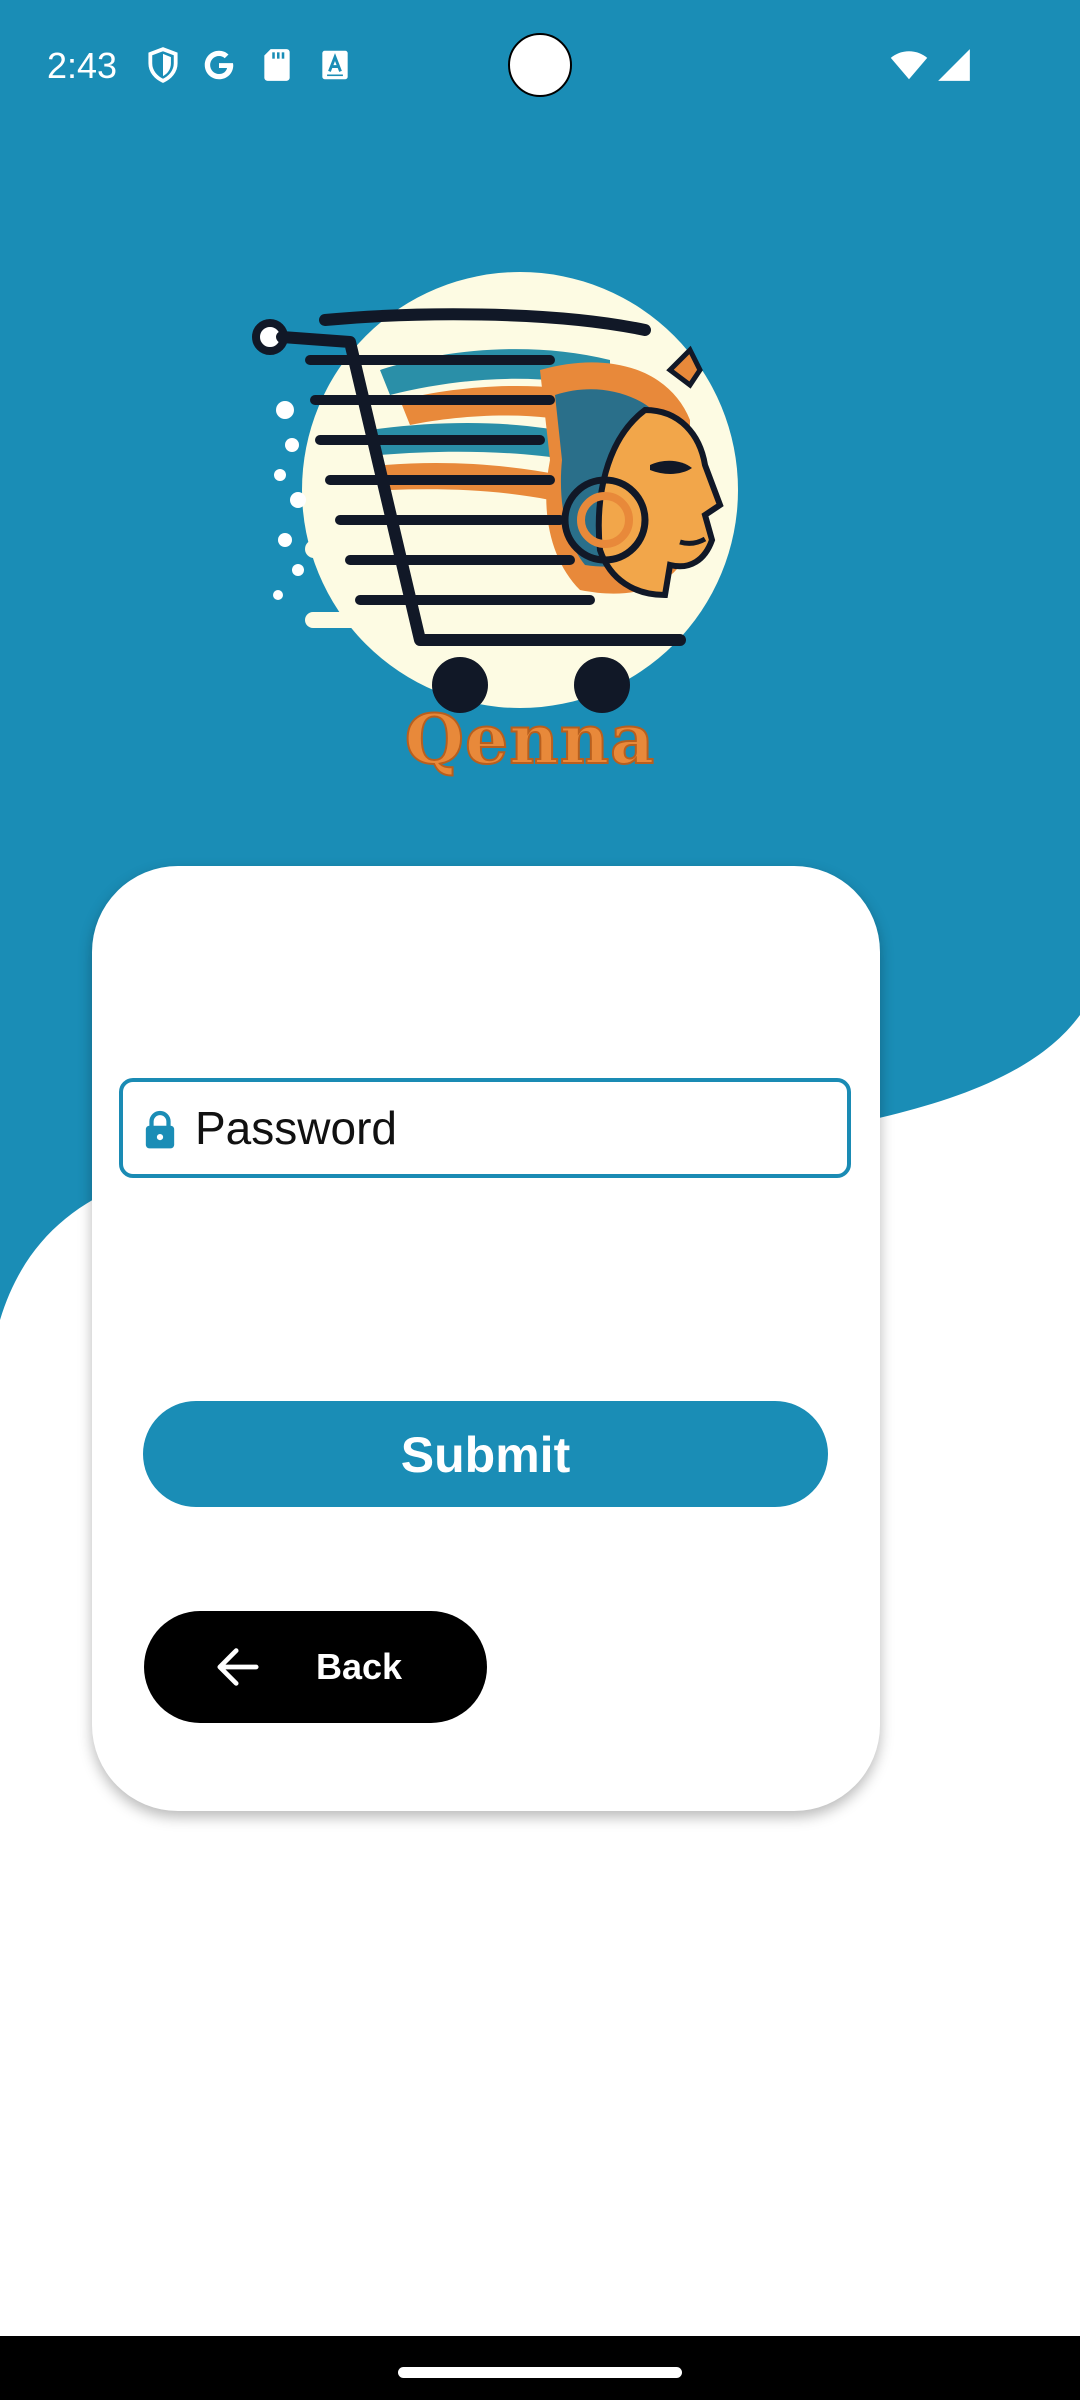  I want to click on sd-card-icon, so click(277, 65).